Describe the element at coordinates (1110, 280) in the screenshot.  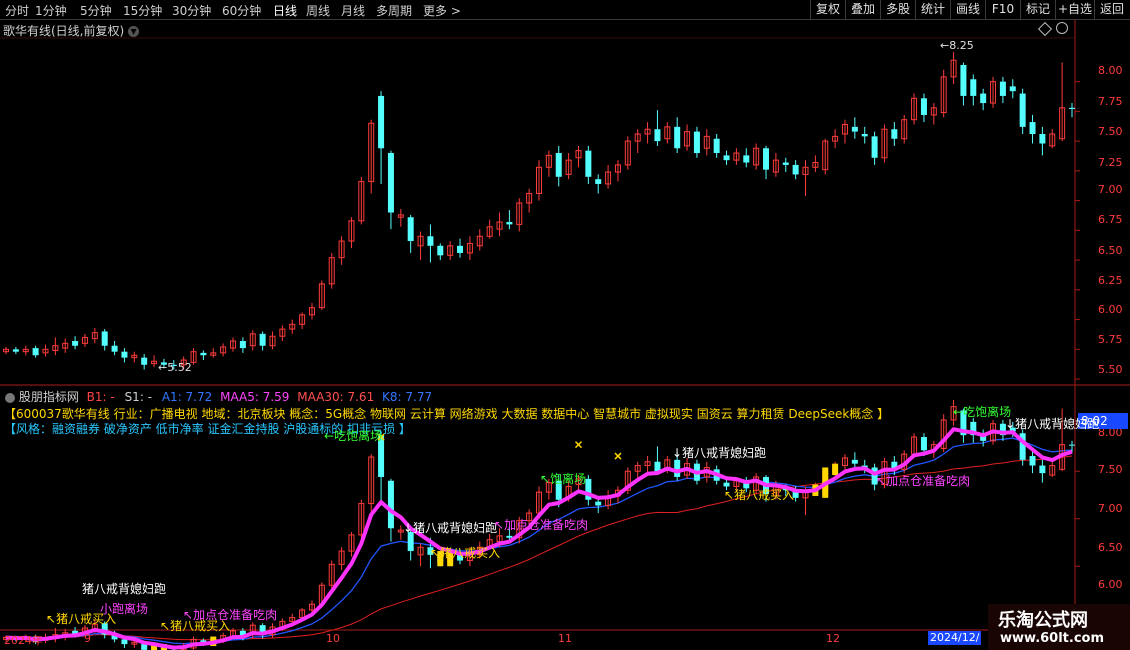
I see `upper-tick-625: 6.25` at that location.